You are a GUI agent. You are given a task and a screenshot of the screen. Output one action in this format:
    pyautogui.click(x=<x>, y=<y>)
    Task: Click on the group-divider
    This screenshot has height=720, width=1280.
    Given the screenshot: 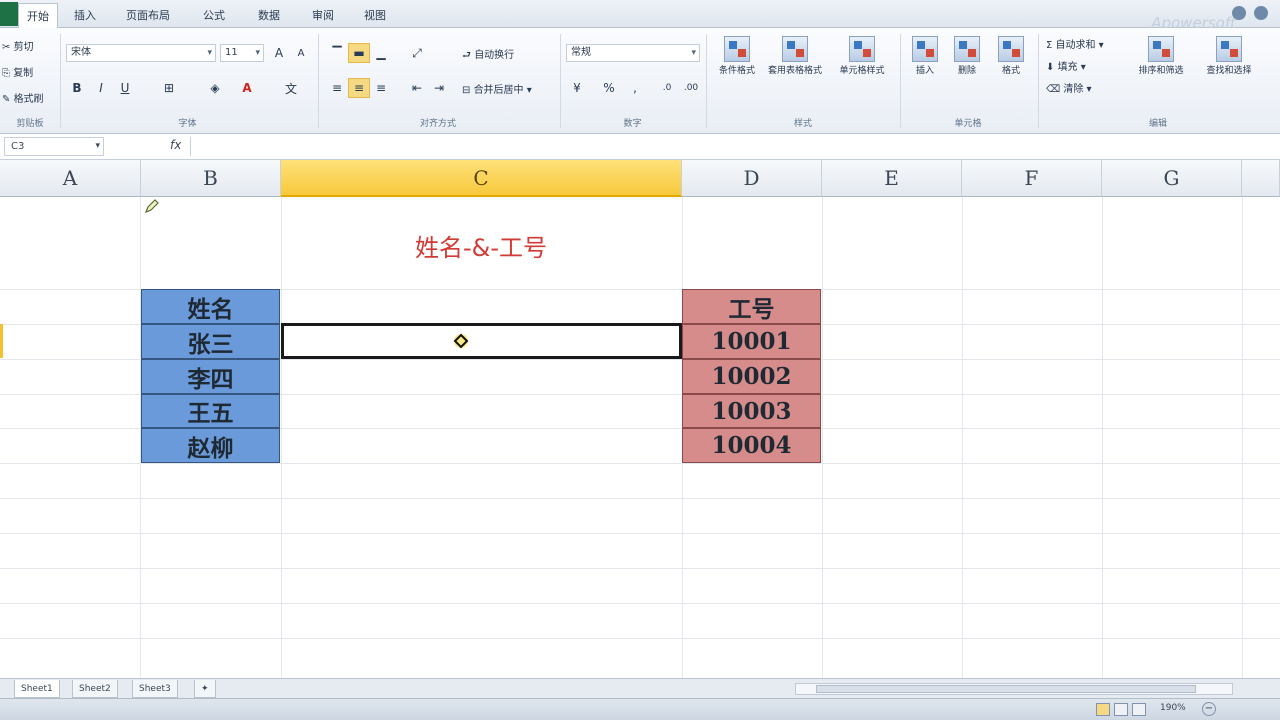 What is the action you would take?
    pyautogui.click(x=1038, y=81)
    